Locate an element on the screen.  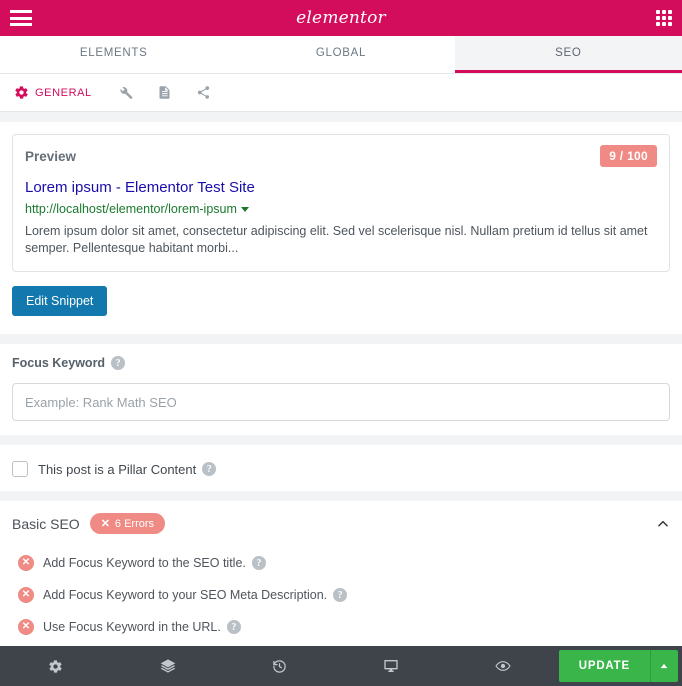
close-x-icon: ✕ is located at coordinates (105, 524).